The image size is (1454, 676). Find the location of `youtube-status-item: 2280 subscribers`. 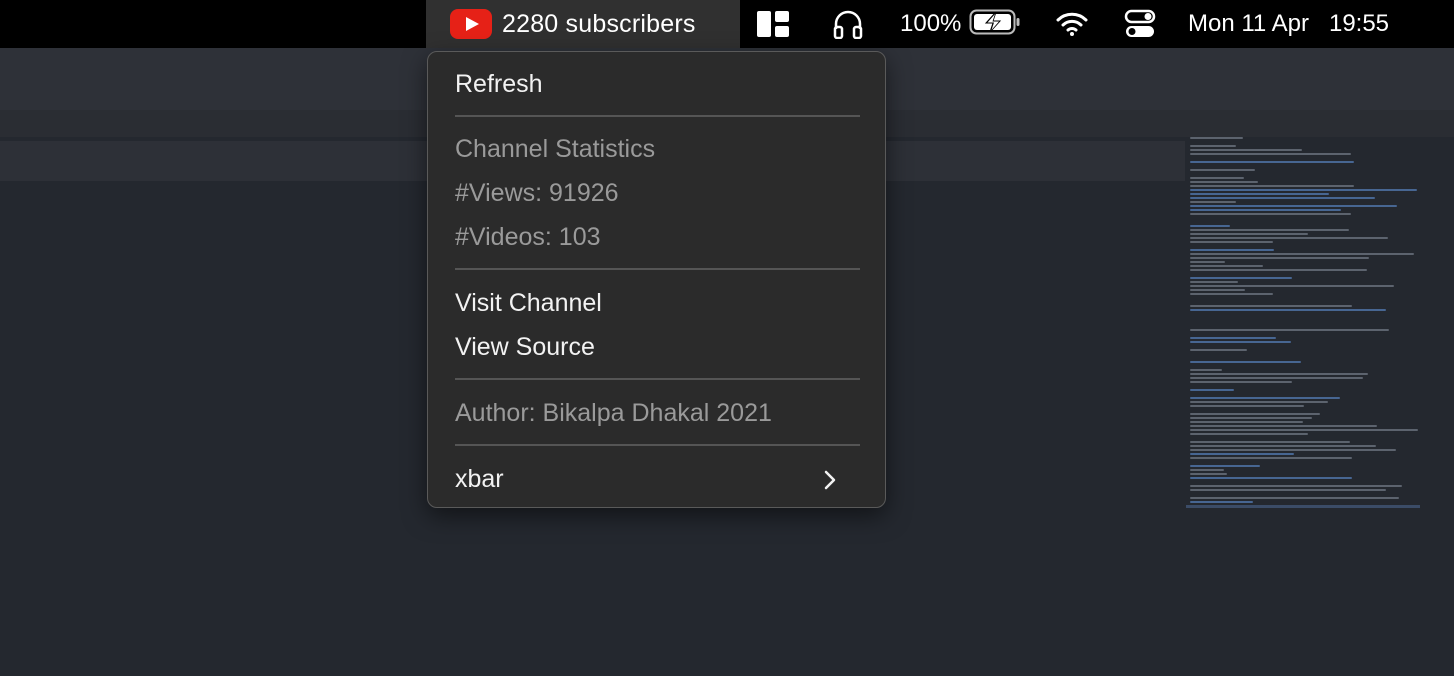

youtube-status-item: 2280 subscribers is located at coordinates (583, 24).